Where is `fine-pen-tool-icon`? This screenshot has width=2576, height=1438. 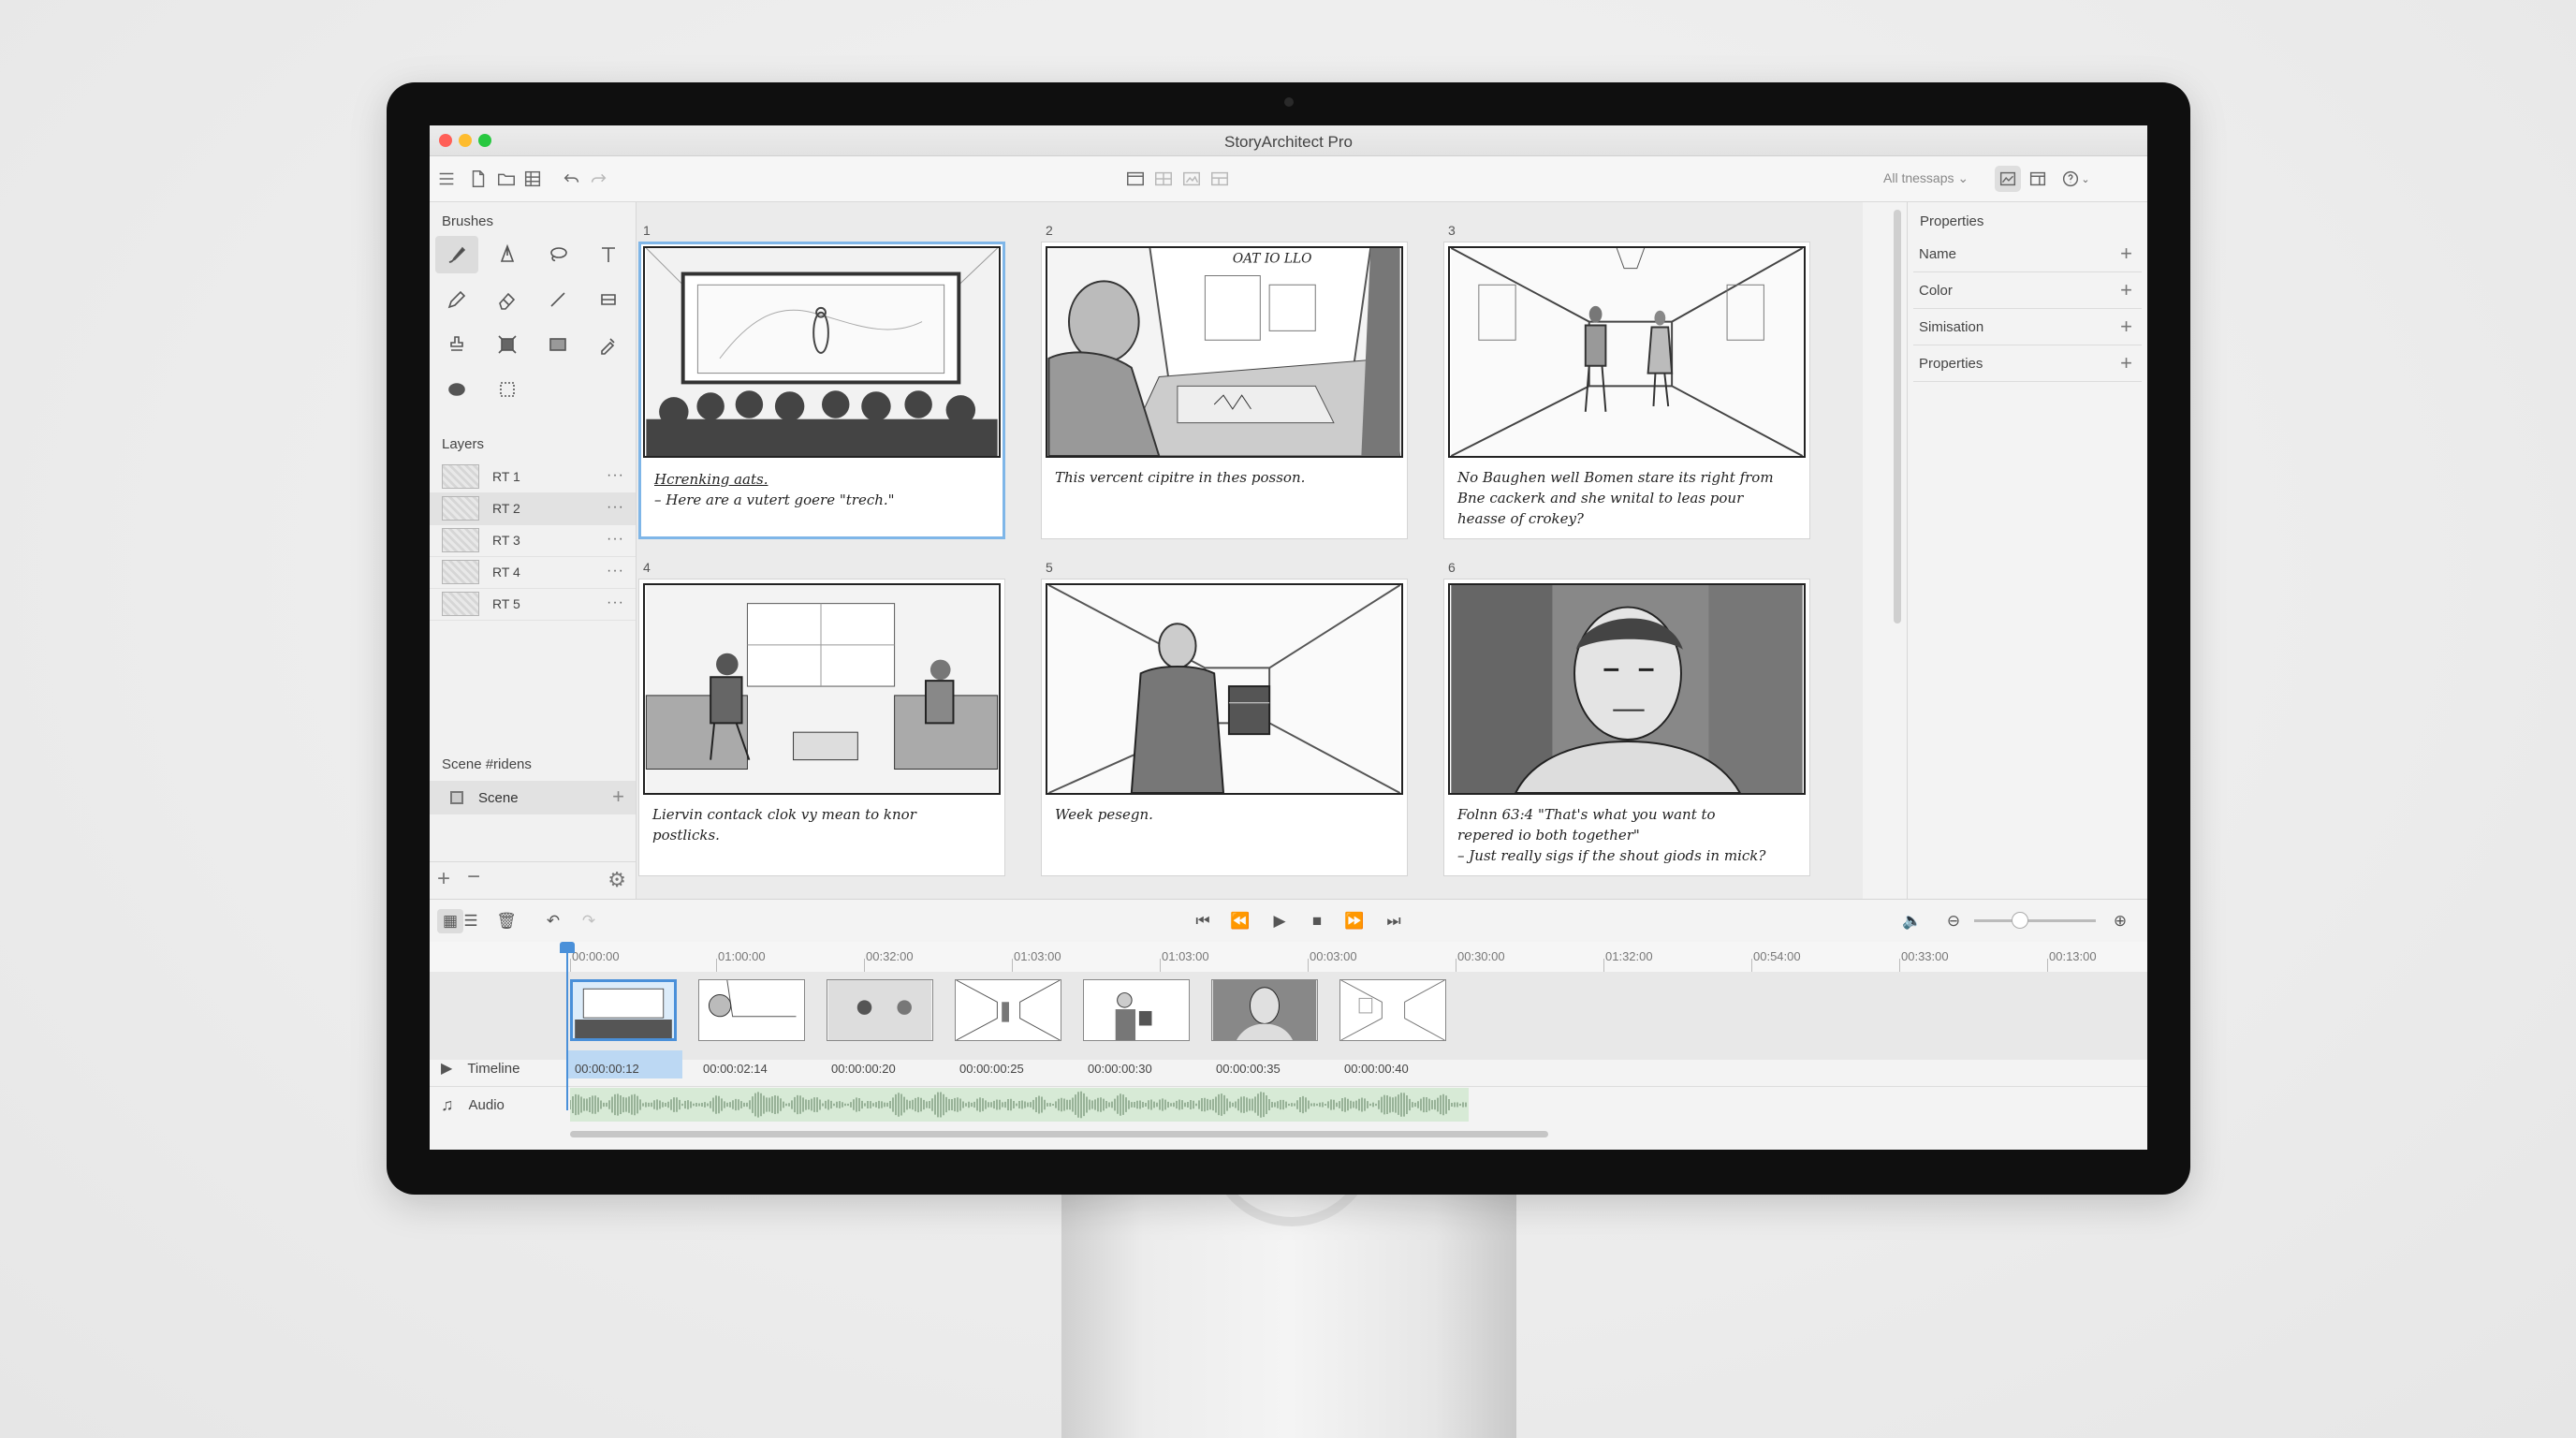 fine-pen-tool-icon is located at coordinates (557, 299).